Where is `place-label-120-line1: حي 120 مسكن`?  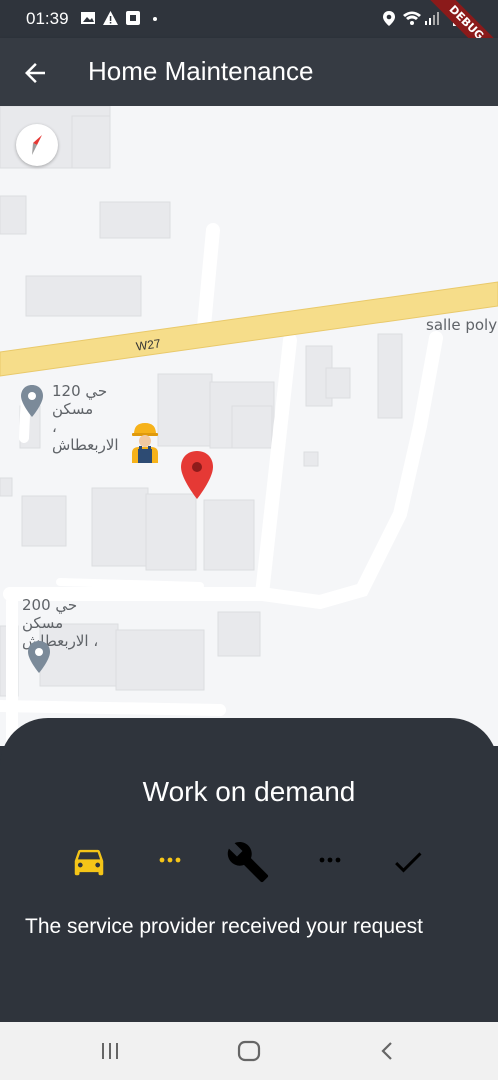
place-label-120-line1: حي 120 مسكن is located at coordinates (80, 400).